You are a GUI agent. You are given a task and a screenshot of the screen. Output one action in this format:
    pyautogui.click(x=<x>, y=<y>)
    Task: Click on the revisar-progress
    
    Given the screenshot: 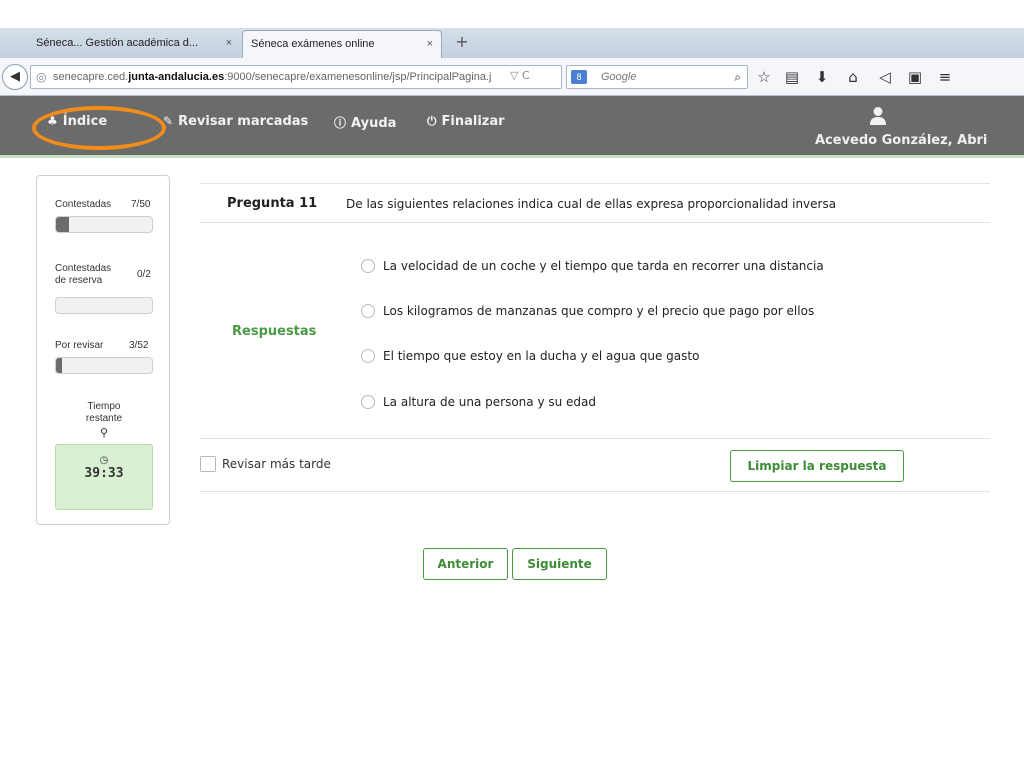 What is the action you would take?
    pyautogui.click(x=104, y=365)
    